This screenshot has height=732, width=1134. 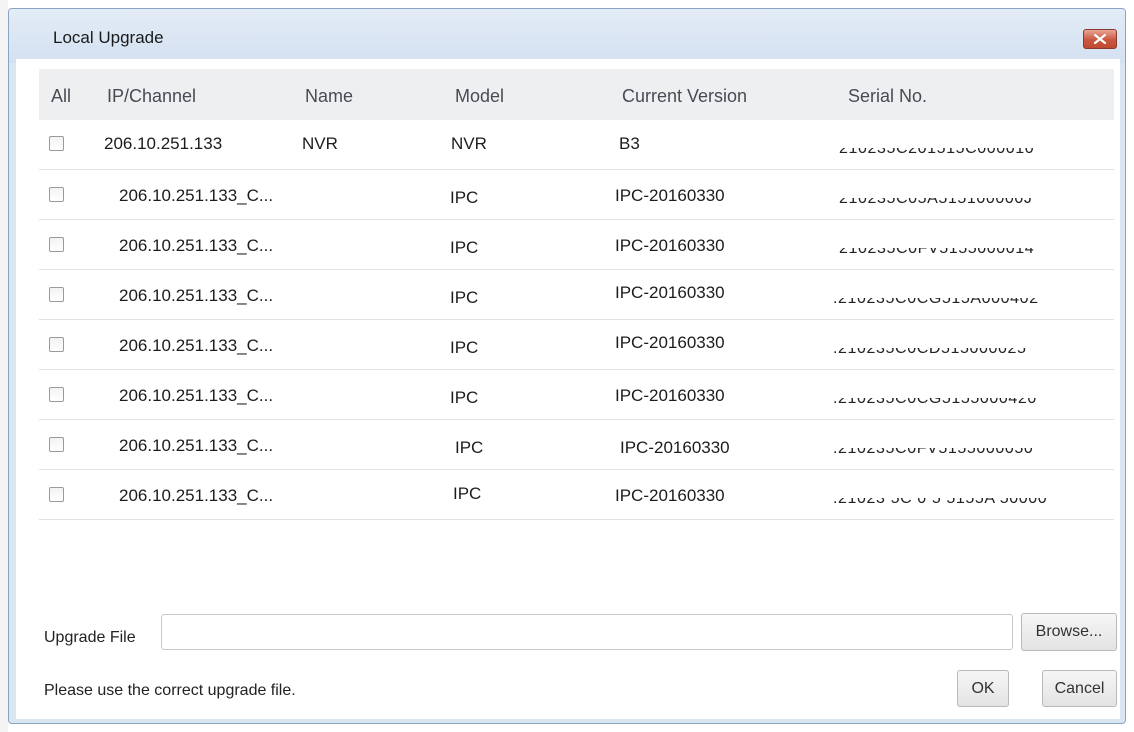 I want to click on upgrade-file-input, so click(x=587, y=632).